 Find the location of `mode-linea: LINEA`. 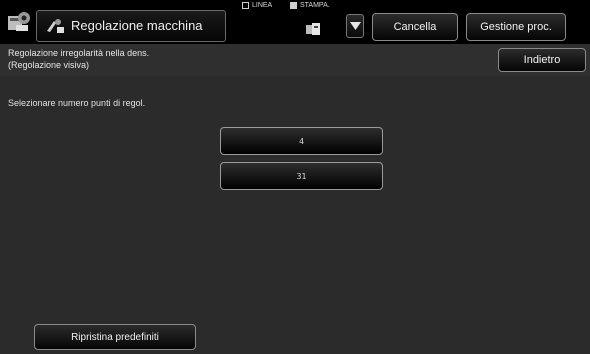

mode-linea: LINEA is located at coordinates (257, 5).